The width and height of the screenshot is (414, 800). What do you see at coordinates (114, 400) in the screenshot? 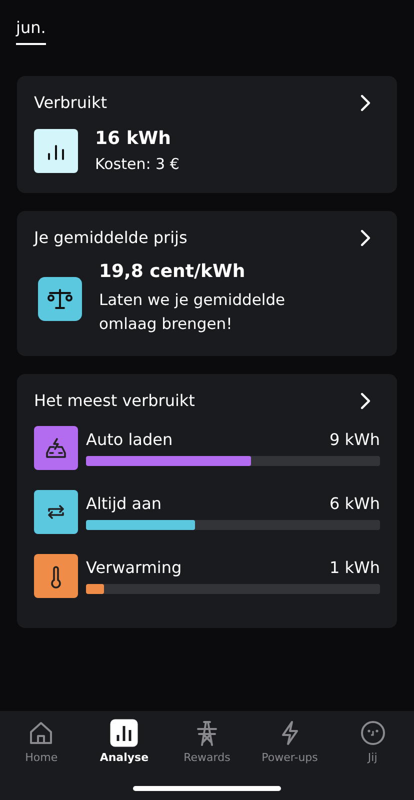
I see `card-title: Het meest verbruikt` at bounding box center [114, 400].